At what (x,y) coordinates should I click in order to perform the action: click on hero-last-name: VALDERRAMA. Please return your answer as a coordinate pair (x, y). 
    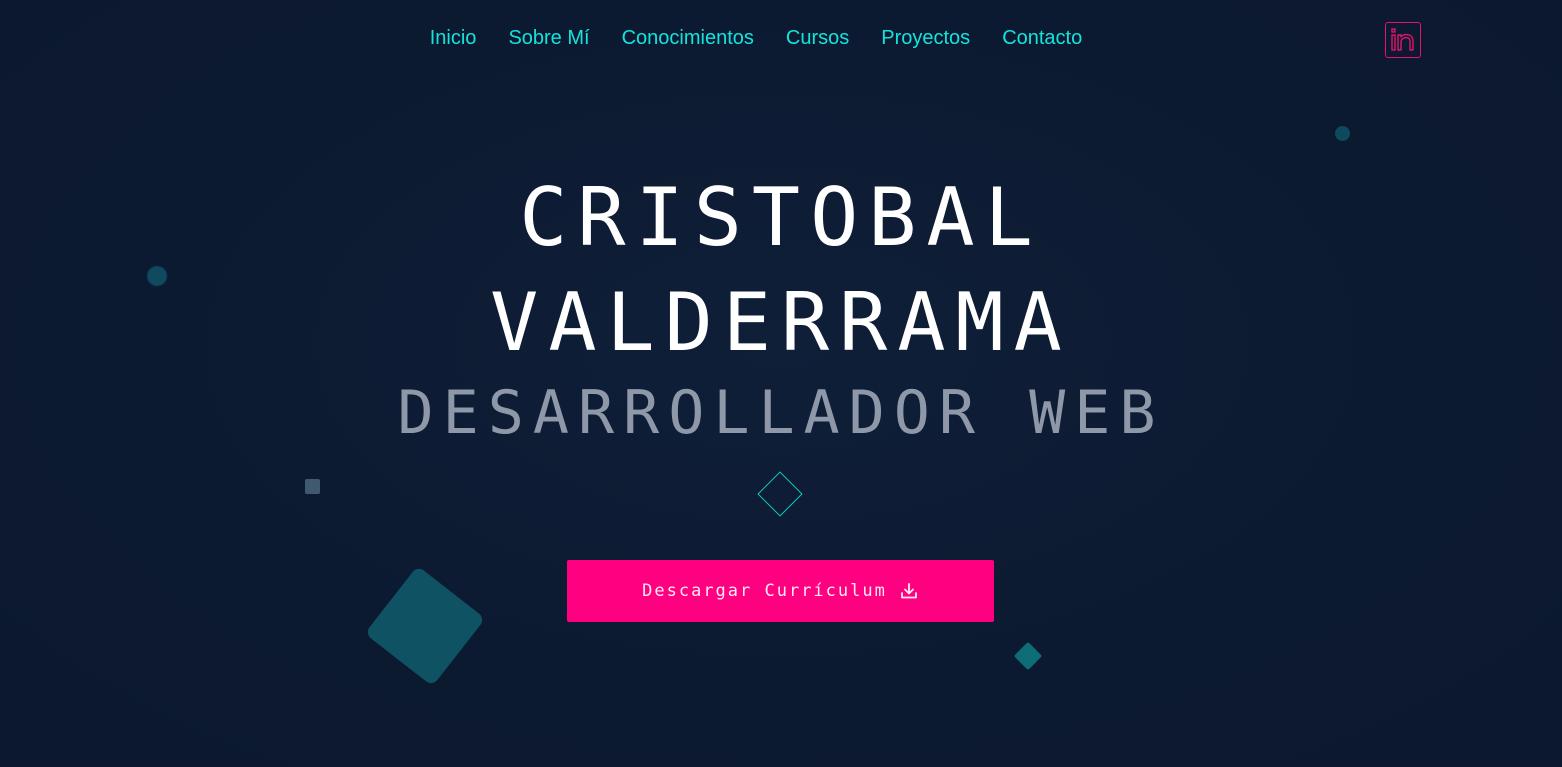
    Looking at the image, I should click on (781, 322).